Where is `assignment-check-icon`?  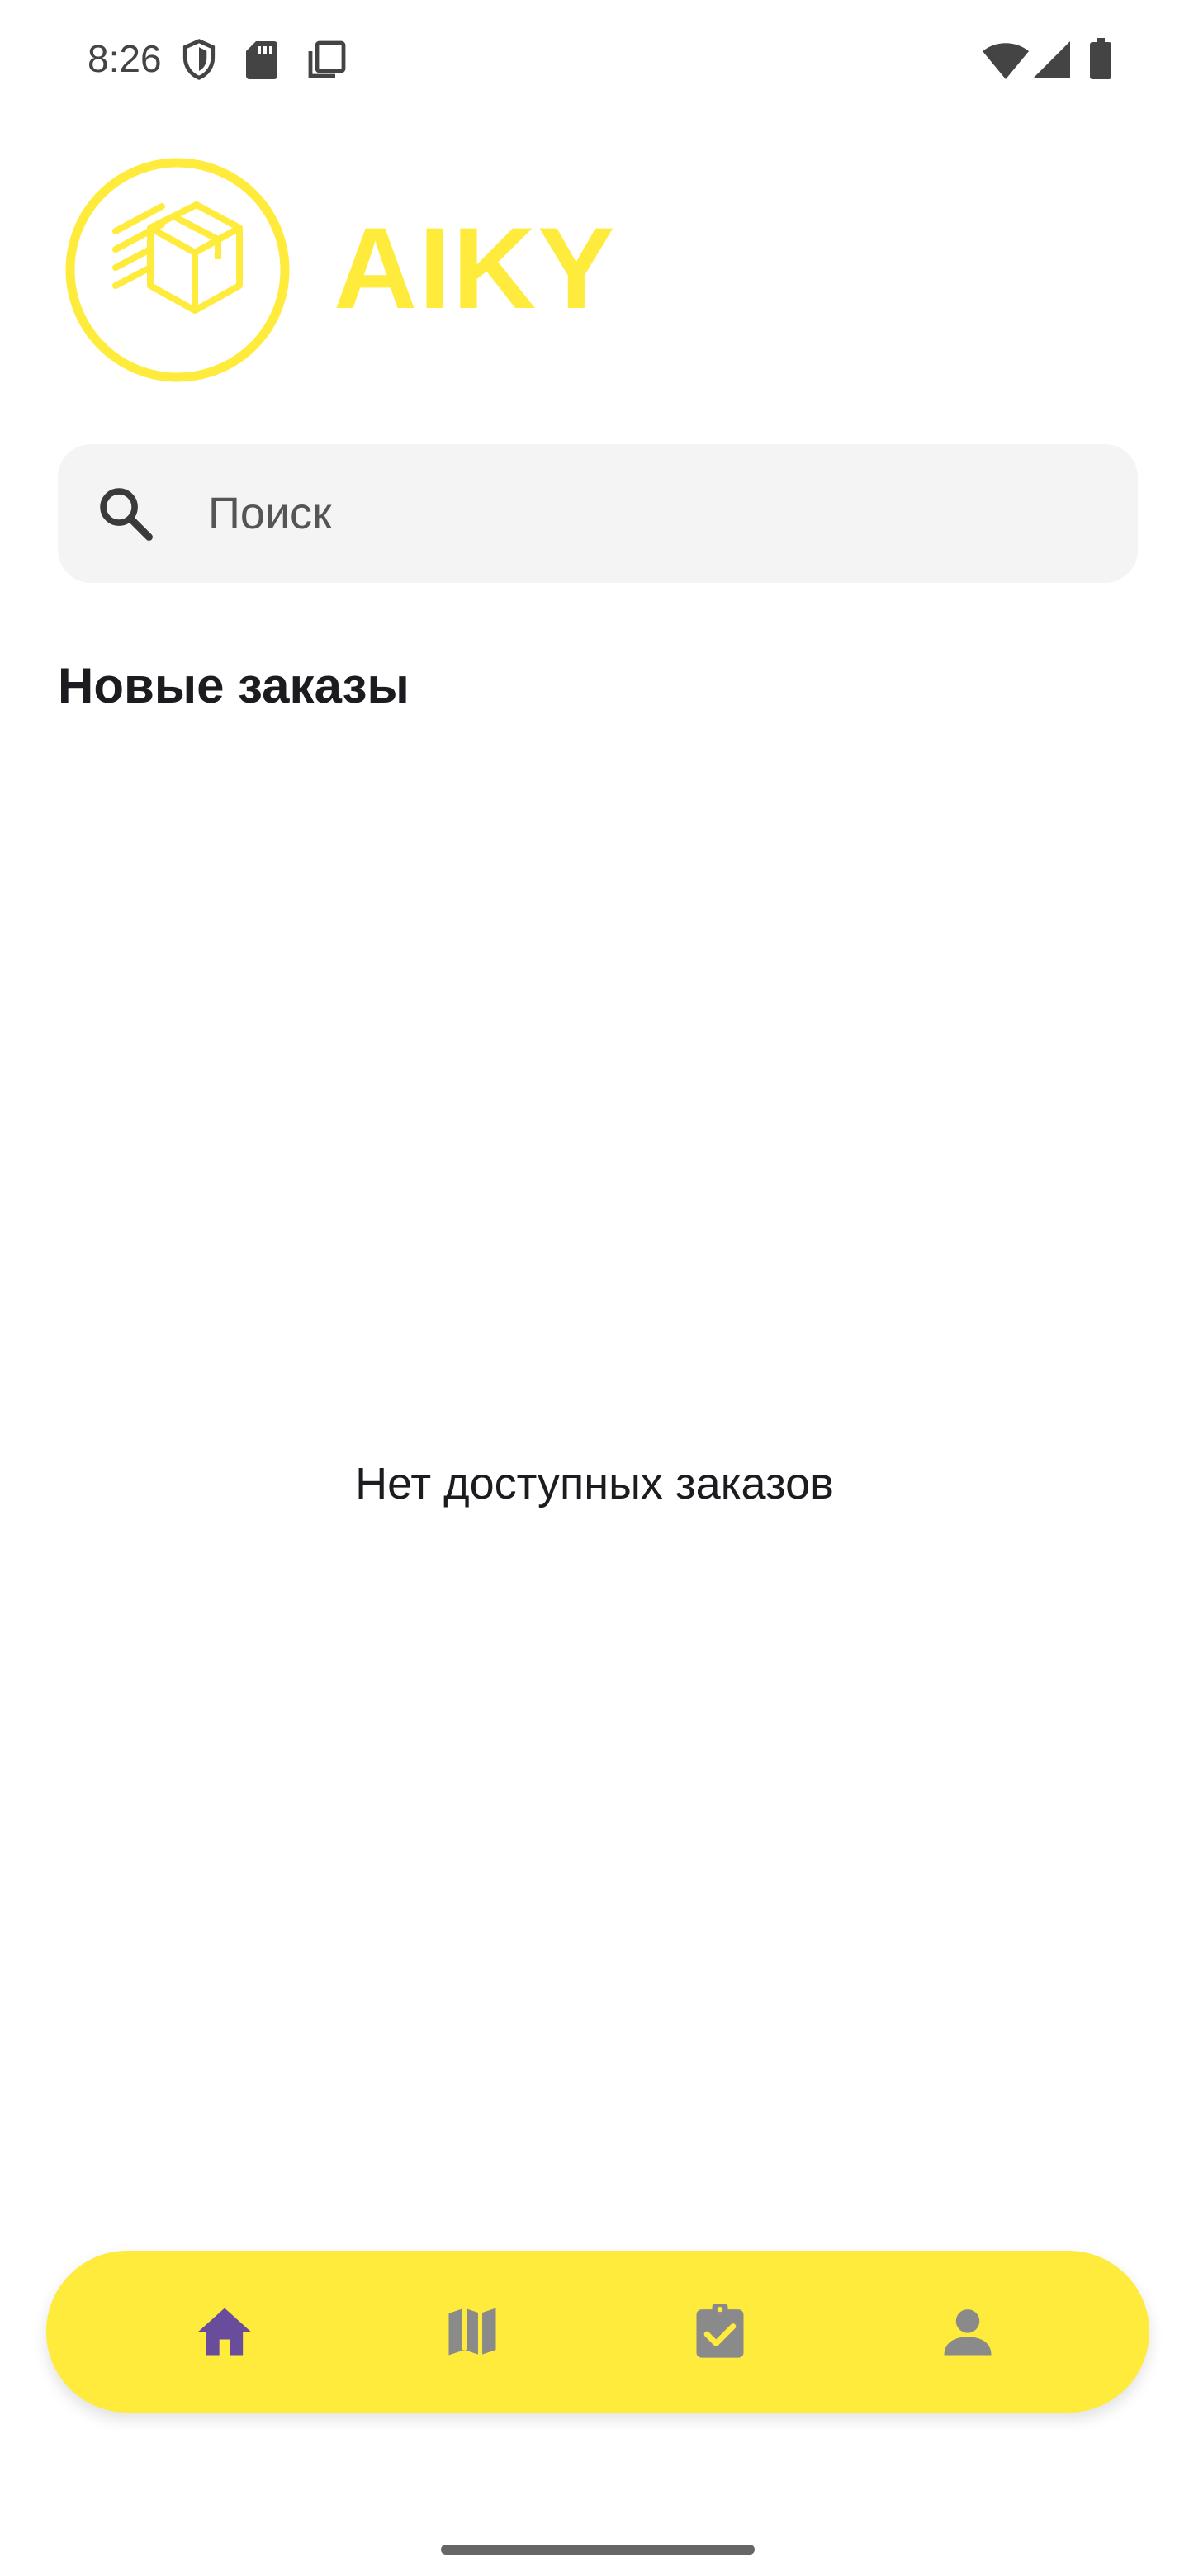
assignment-check-icon is located at coordinates (720, 2331).